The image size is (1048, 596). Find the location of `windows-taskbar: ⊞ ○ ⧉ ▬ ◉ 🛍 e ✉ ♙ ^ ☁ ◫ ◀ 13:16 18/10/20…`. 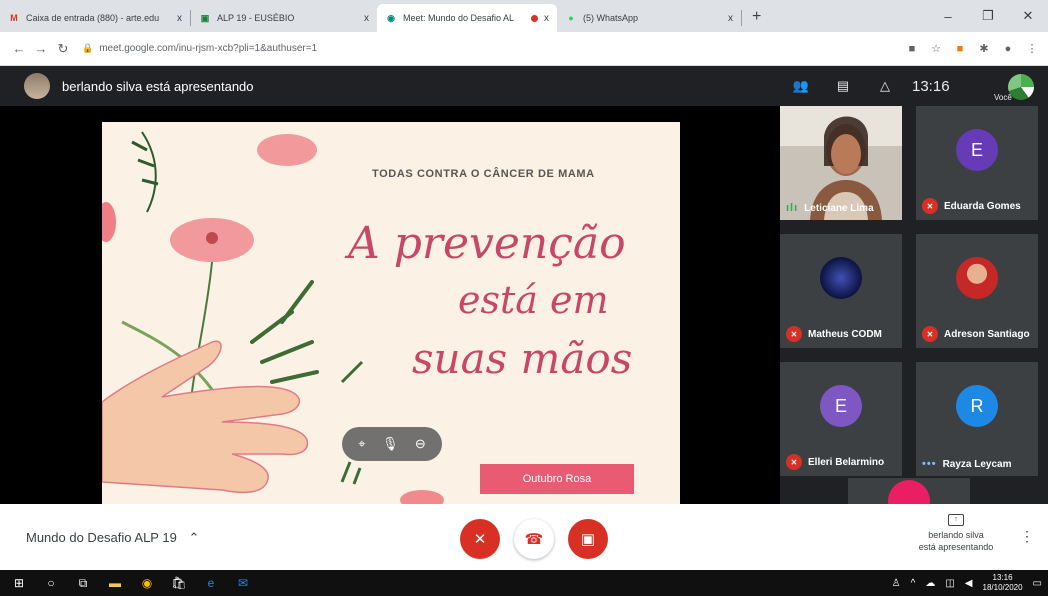

windows-taskbar: ⊞ ○ ⧉ ▬ ◉ 🛍 e ✉ ♙ ^ ☁ ◫ ◀ 13:16 18/10/20… is located at coordinates (524, 583).